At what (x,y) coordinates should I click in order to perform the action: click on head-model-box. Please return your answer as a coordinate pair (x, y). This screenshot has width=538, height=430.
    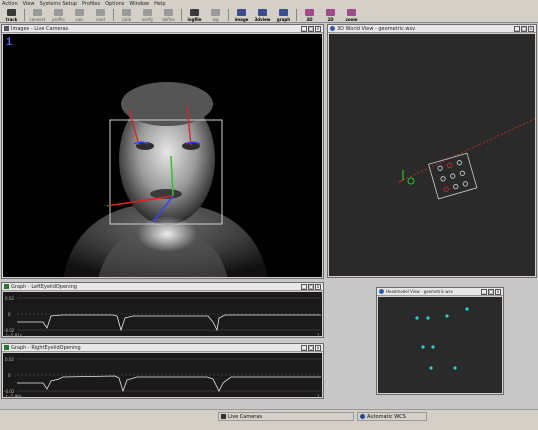
    Looking at the image, I should click on (453, 176).